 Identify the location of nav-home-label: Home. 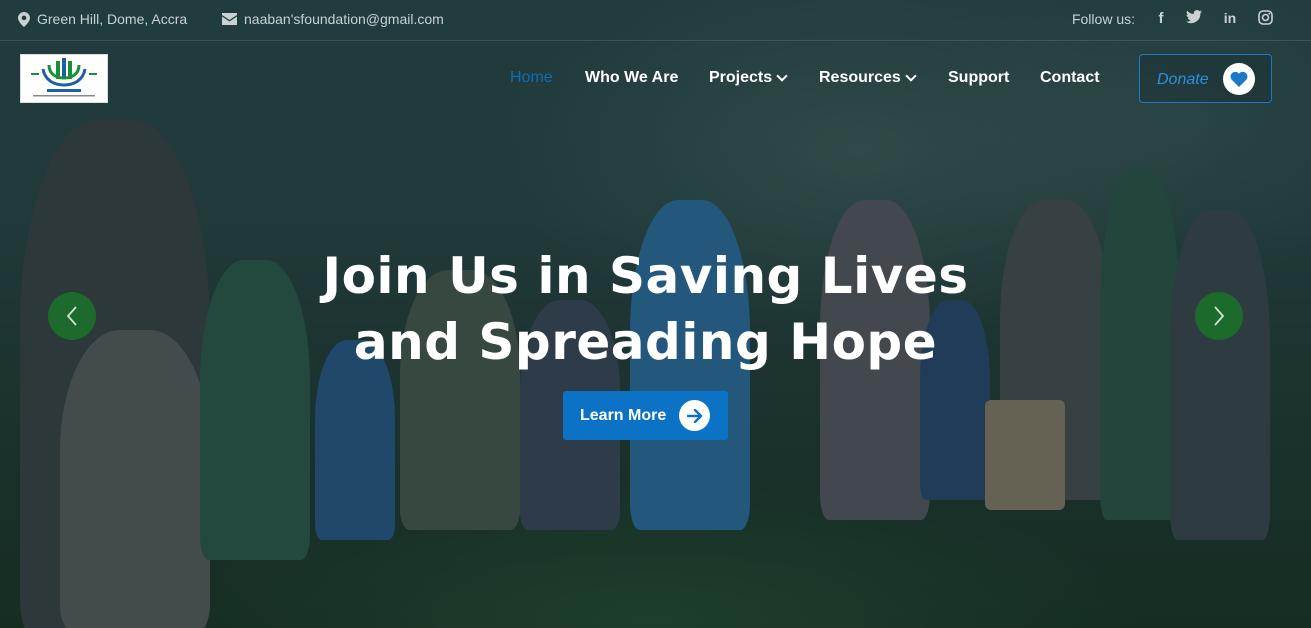
(531, 77).